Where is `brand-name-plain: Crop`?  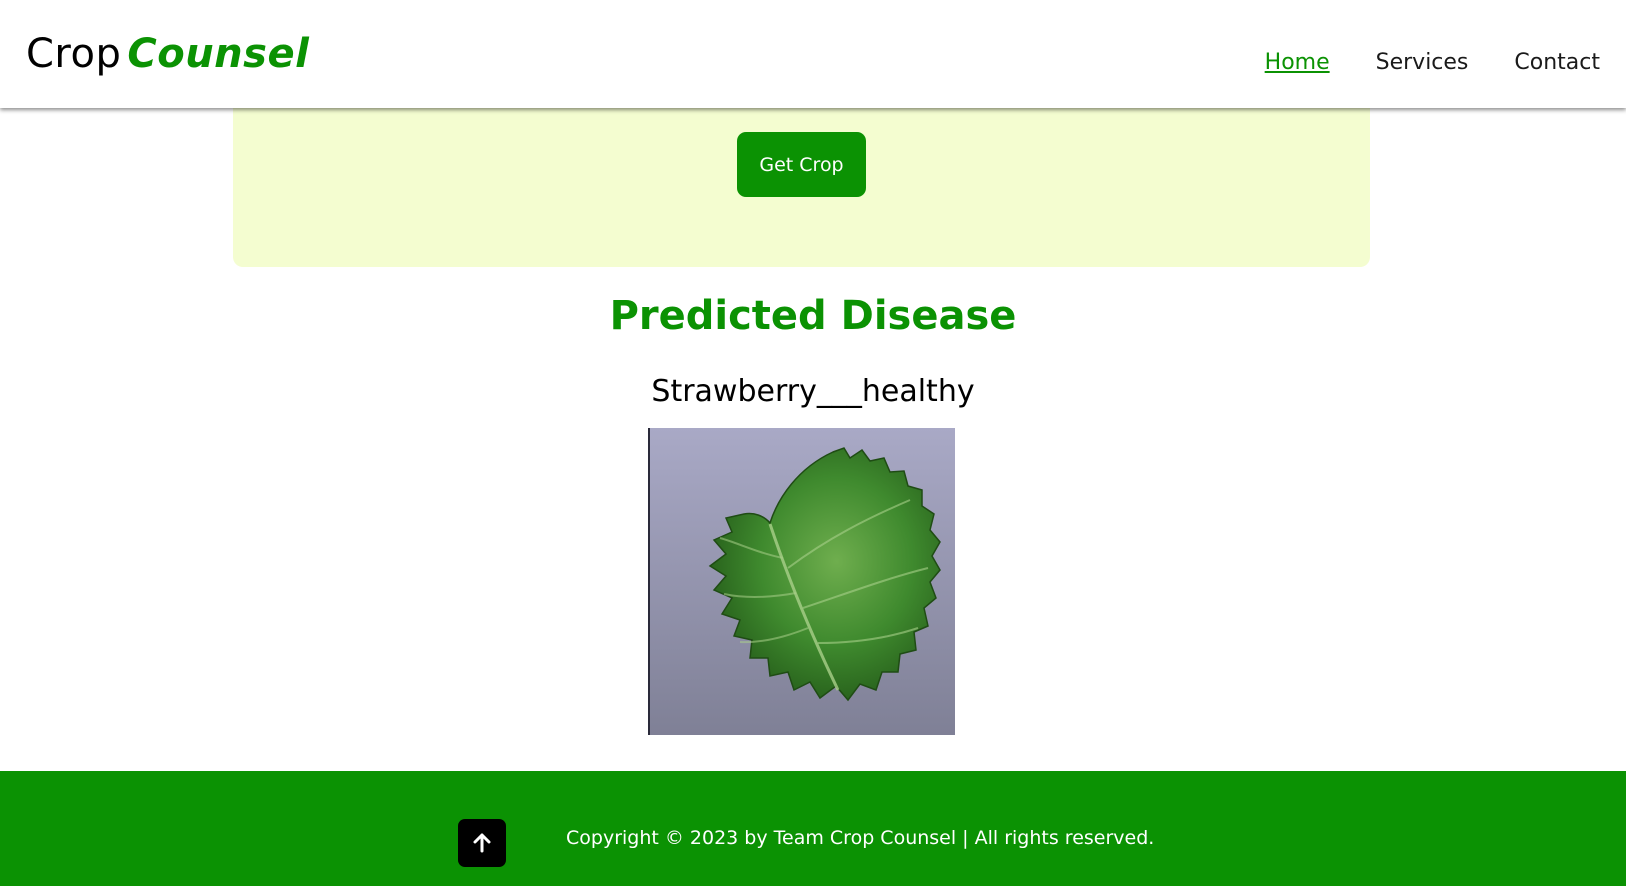 brand-name-plain: Crop is located at coordinates (74, 54).